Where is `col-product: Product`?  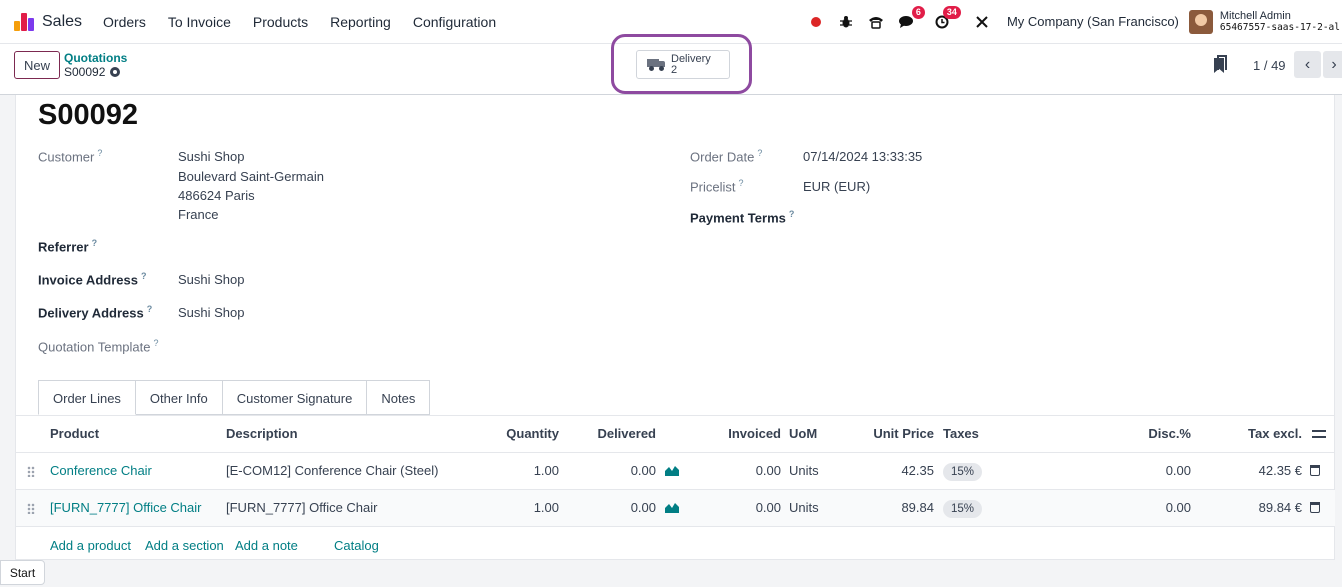
col-product: Product is located at coordinates (74, 434).